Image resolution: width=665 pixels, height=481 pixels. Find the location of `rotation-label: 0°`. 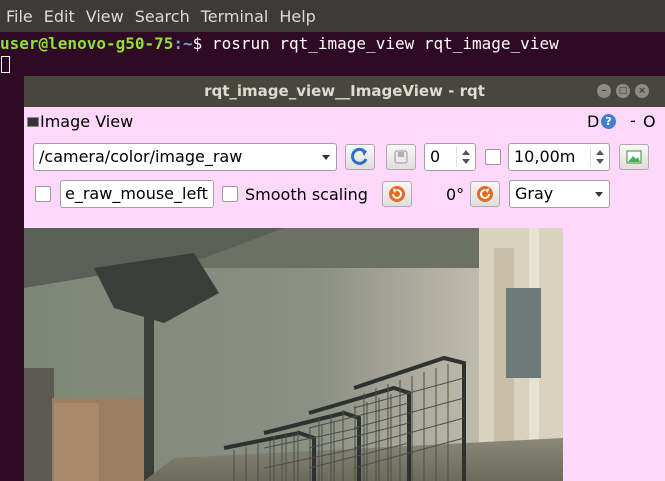

rotation-label: 0° is located at coordinates (455, 194).